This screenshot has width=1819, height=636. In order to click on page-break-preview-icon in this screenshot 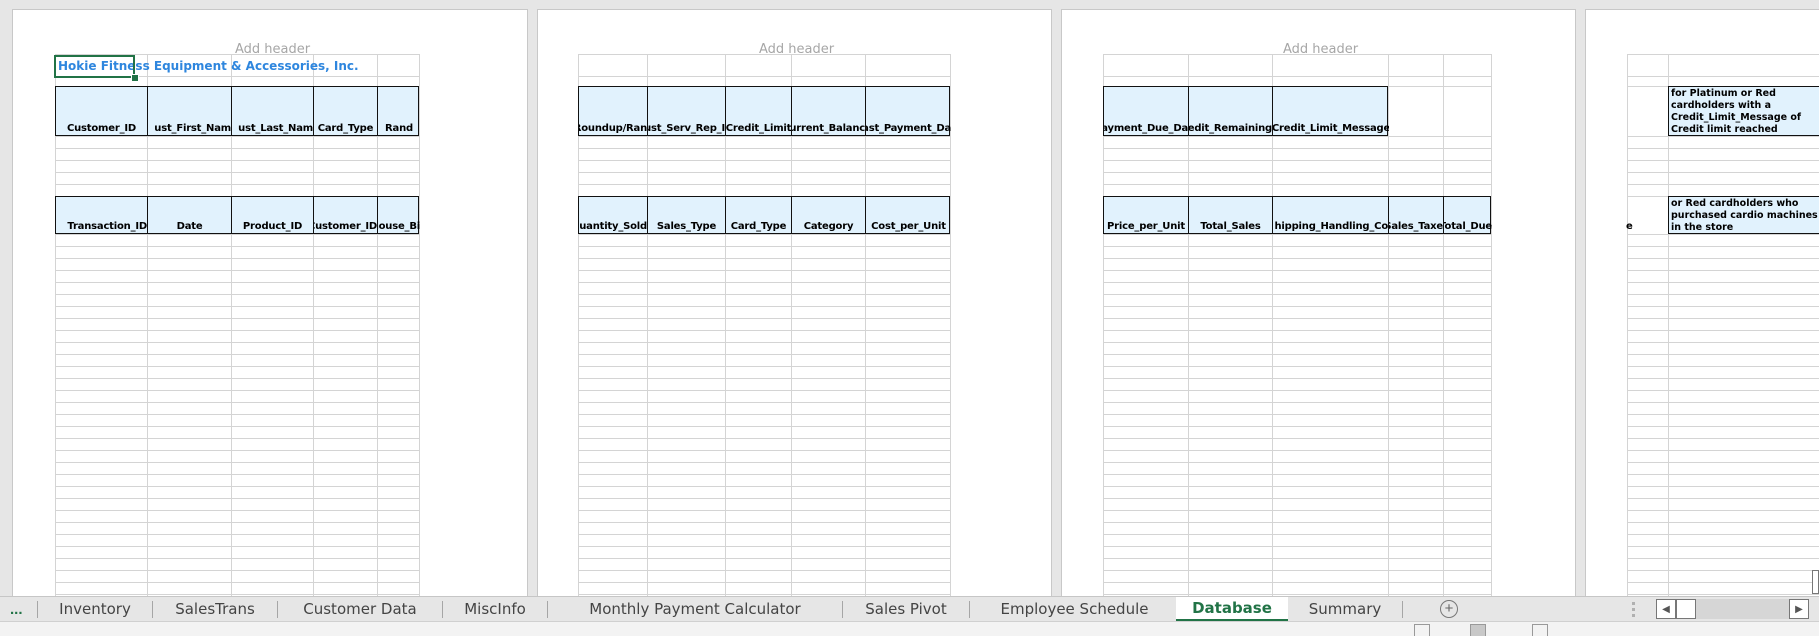, I will do `click(1540, 630)`.